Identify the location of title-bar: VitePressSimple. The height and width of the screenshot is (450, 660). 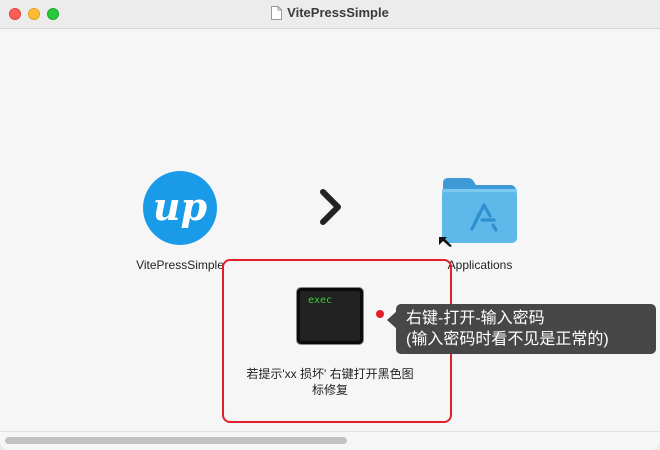
(330, 14).